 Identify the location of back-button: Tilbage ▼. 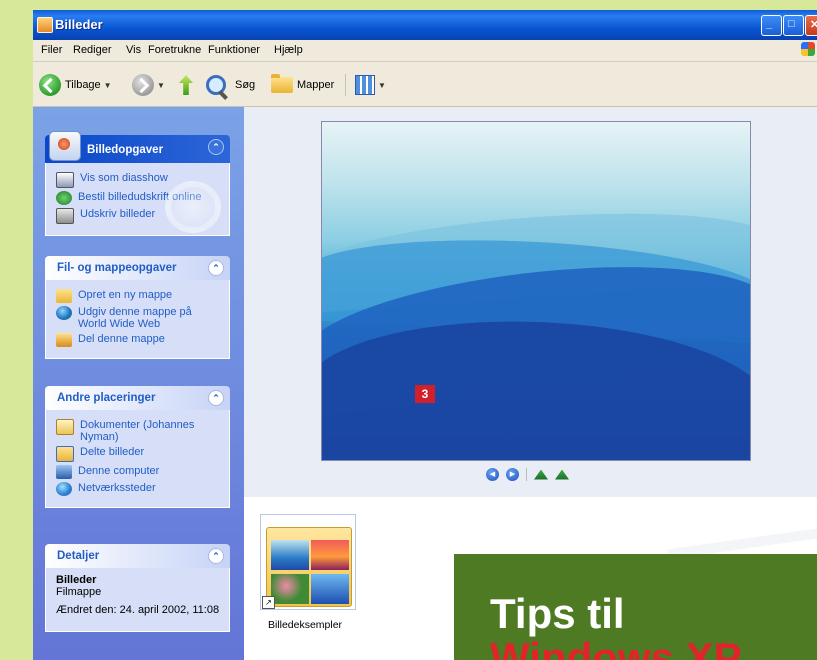
(75, 85).